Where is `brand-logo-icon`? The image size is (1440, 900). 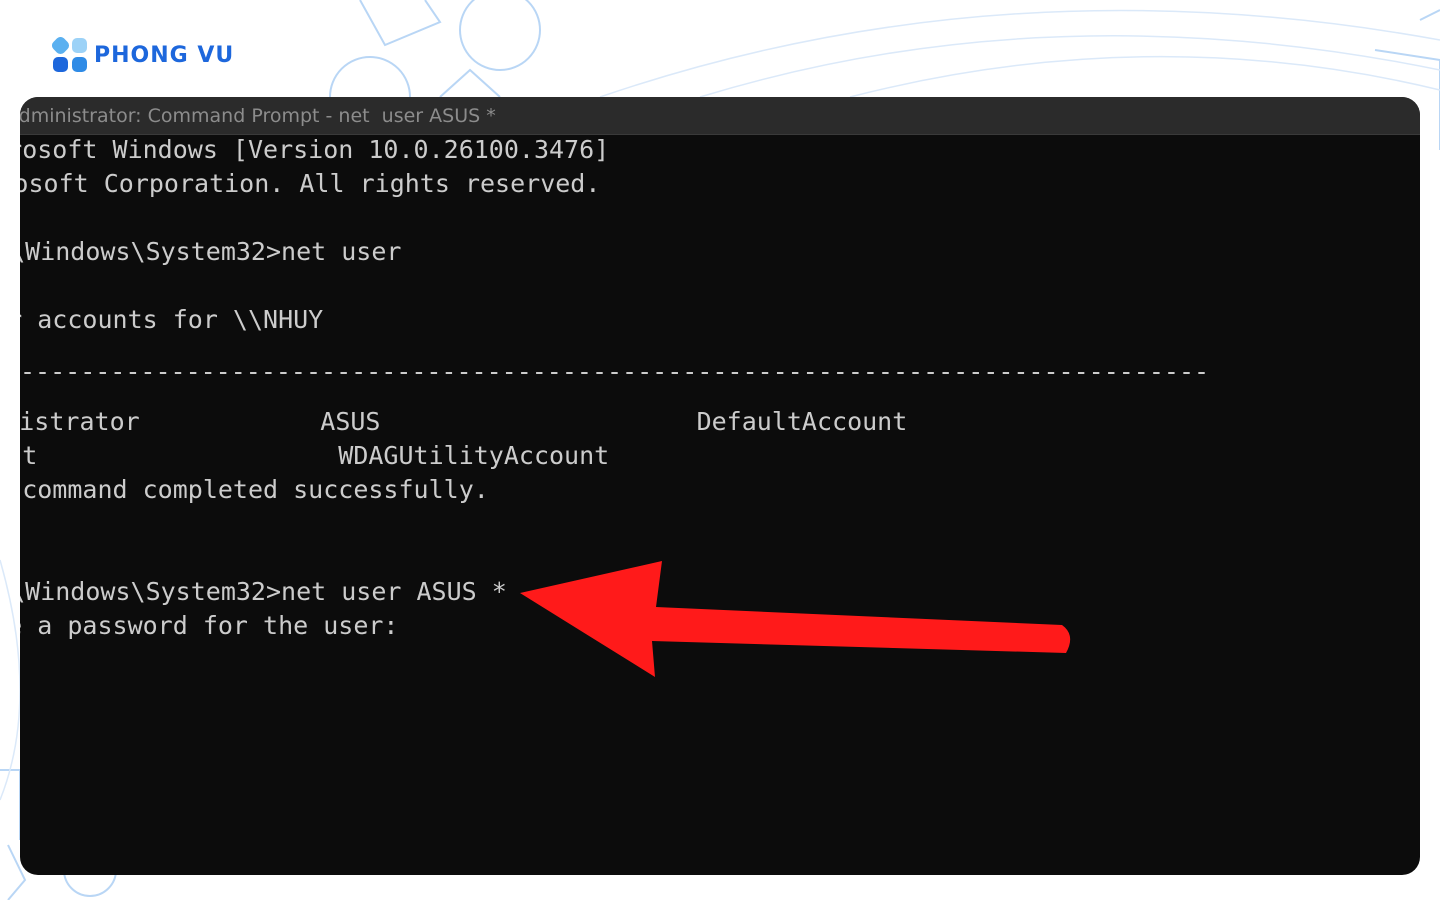
brand-logo-icon is located at coordinates (69, 54).